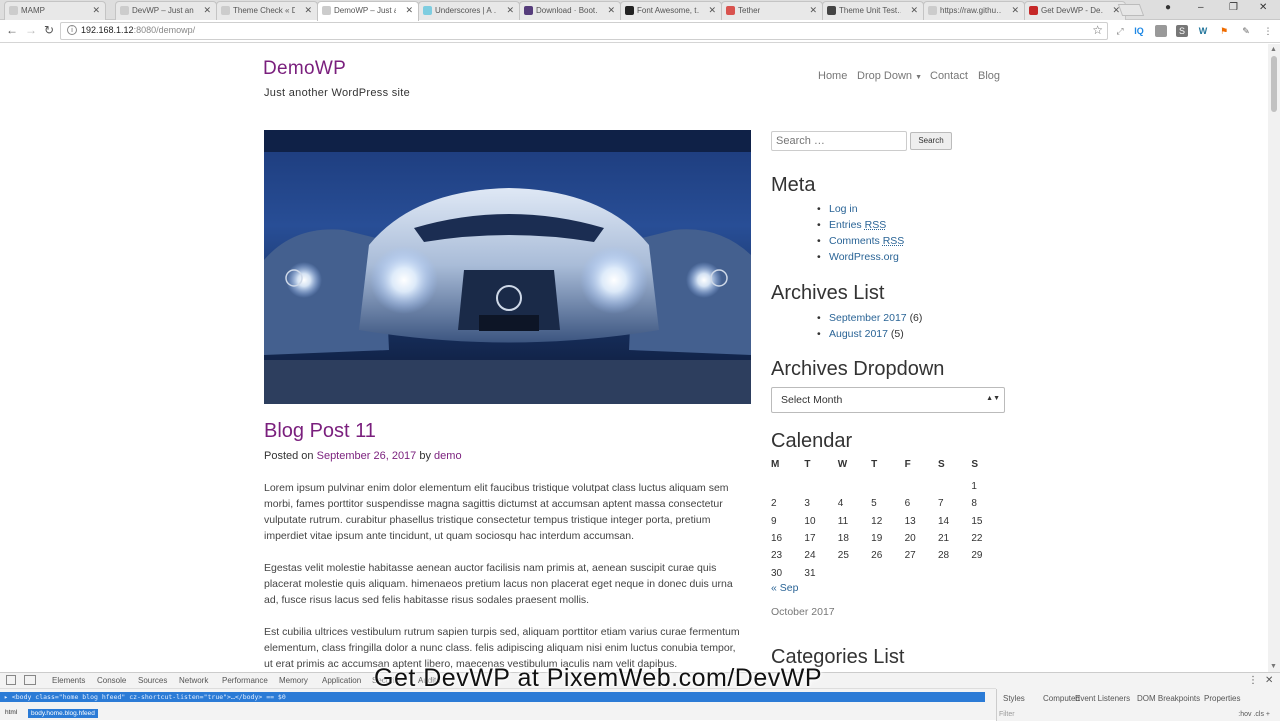 The width and height of the screenshot is (1280, 721). Describe the element at coordinates (1097, 30) in the screenshot. I see `bookmark-star-icon: ☆` at that location.